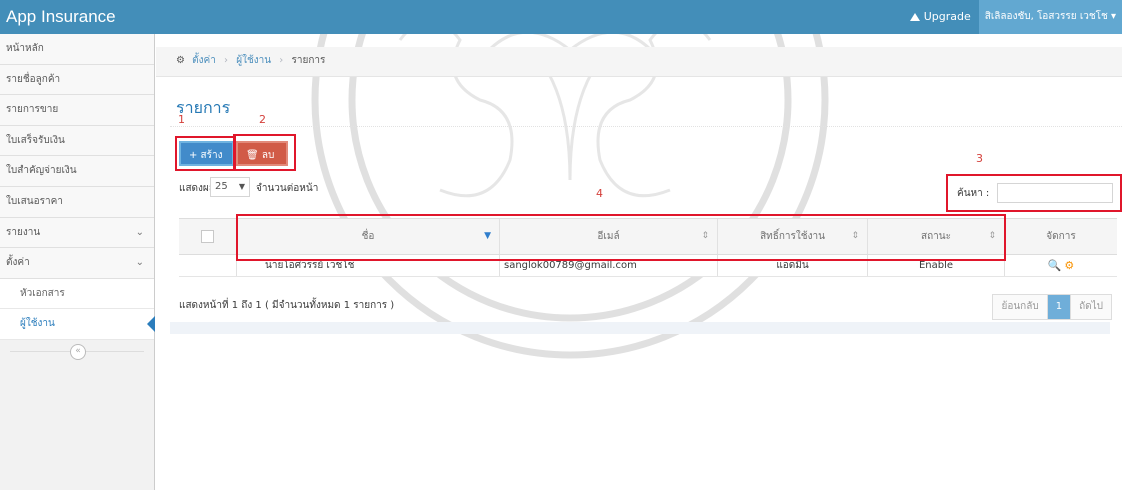 This screenshot has width=1122, height=490. Describe the element at coordinates (241, 186) in the screenshot. I see `chevron-down-icon: ▼` at that location.